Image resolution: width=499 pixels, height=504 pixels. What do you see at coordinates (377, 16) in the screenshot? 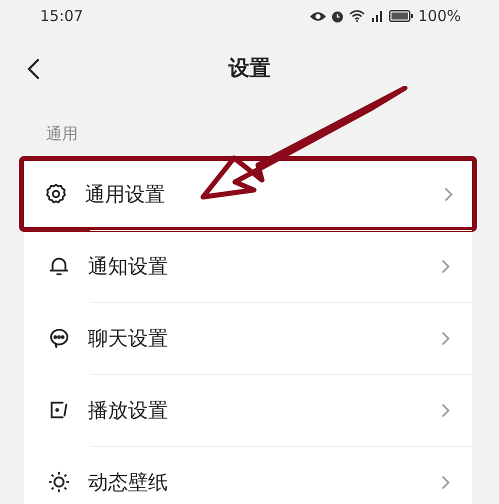
I see `signal-icon` at bounding box center [377, 16].